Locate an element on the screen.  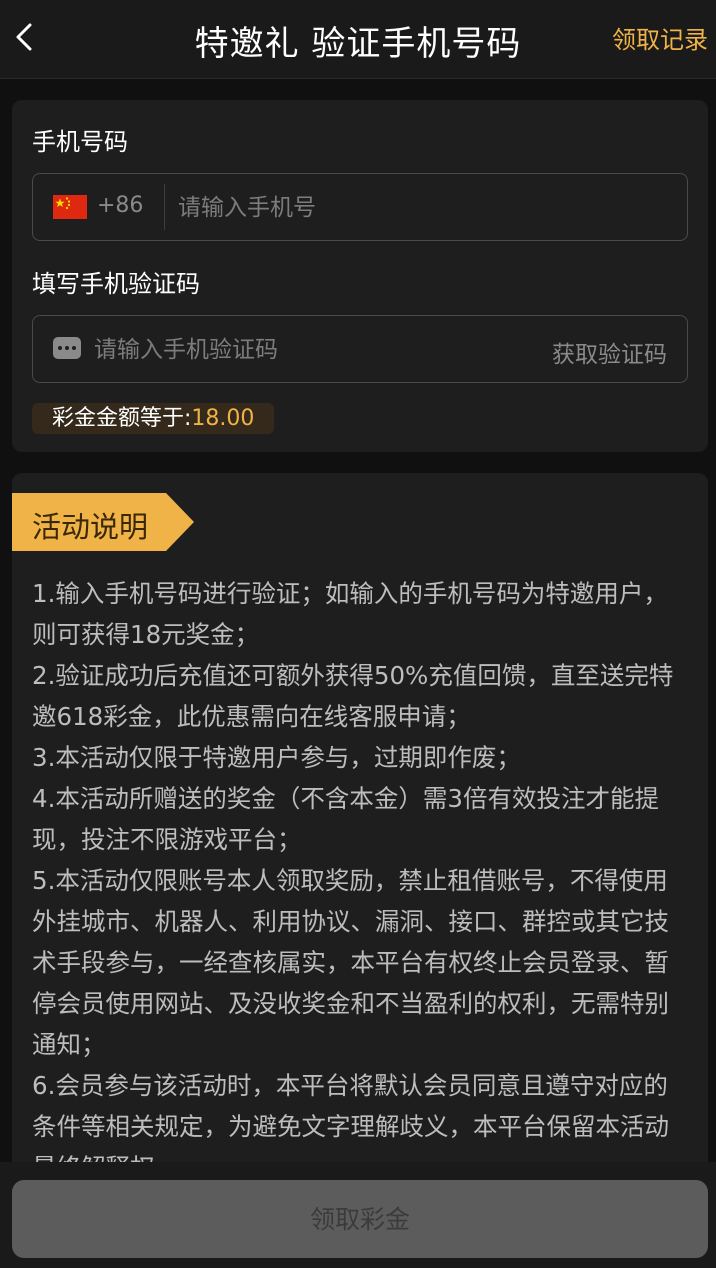
phone-input-box: +86 is located at coordinates (360, 207).